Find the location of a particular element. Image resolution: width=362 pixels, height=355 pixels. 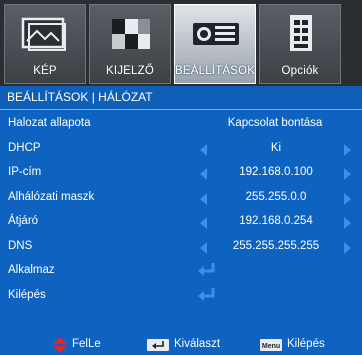

tab-display: KIJELZŐ is located at coordinates (130, 44).